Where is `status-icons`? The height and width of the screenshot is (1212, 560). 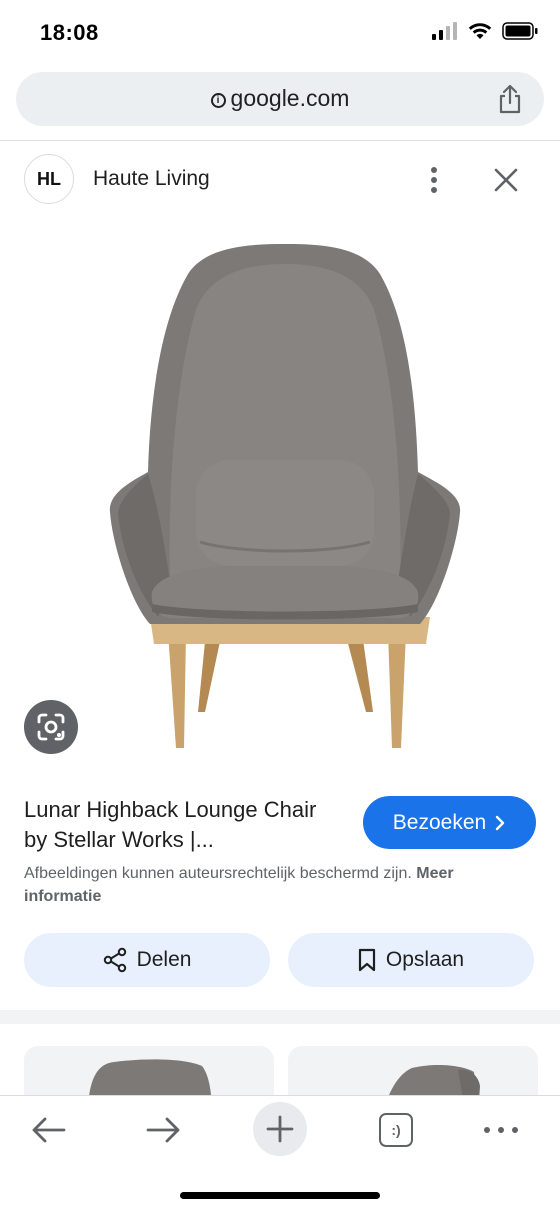
status-icons is located at coordinates (485, 31).